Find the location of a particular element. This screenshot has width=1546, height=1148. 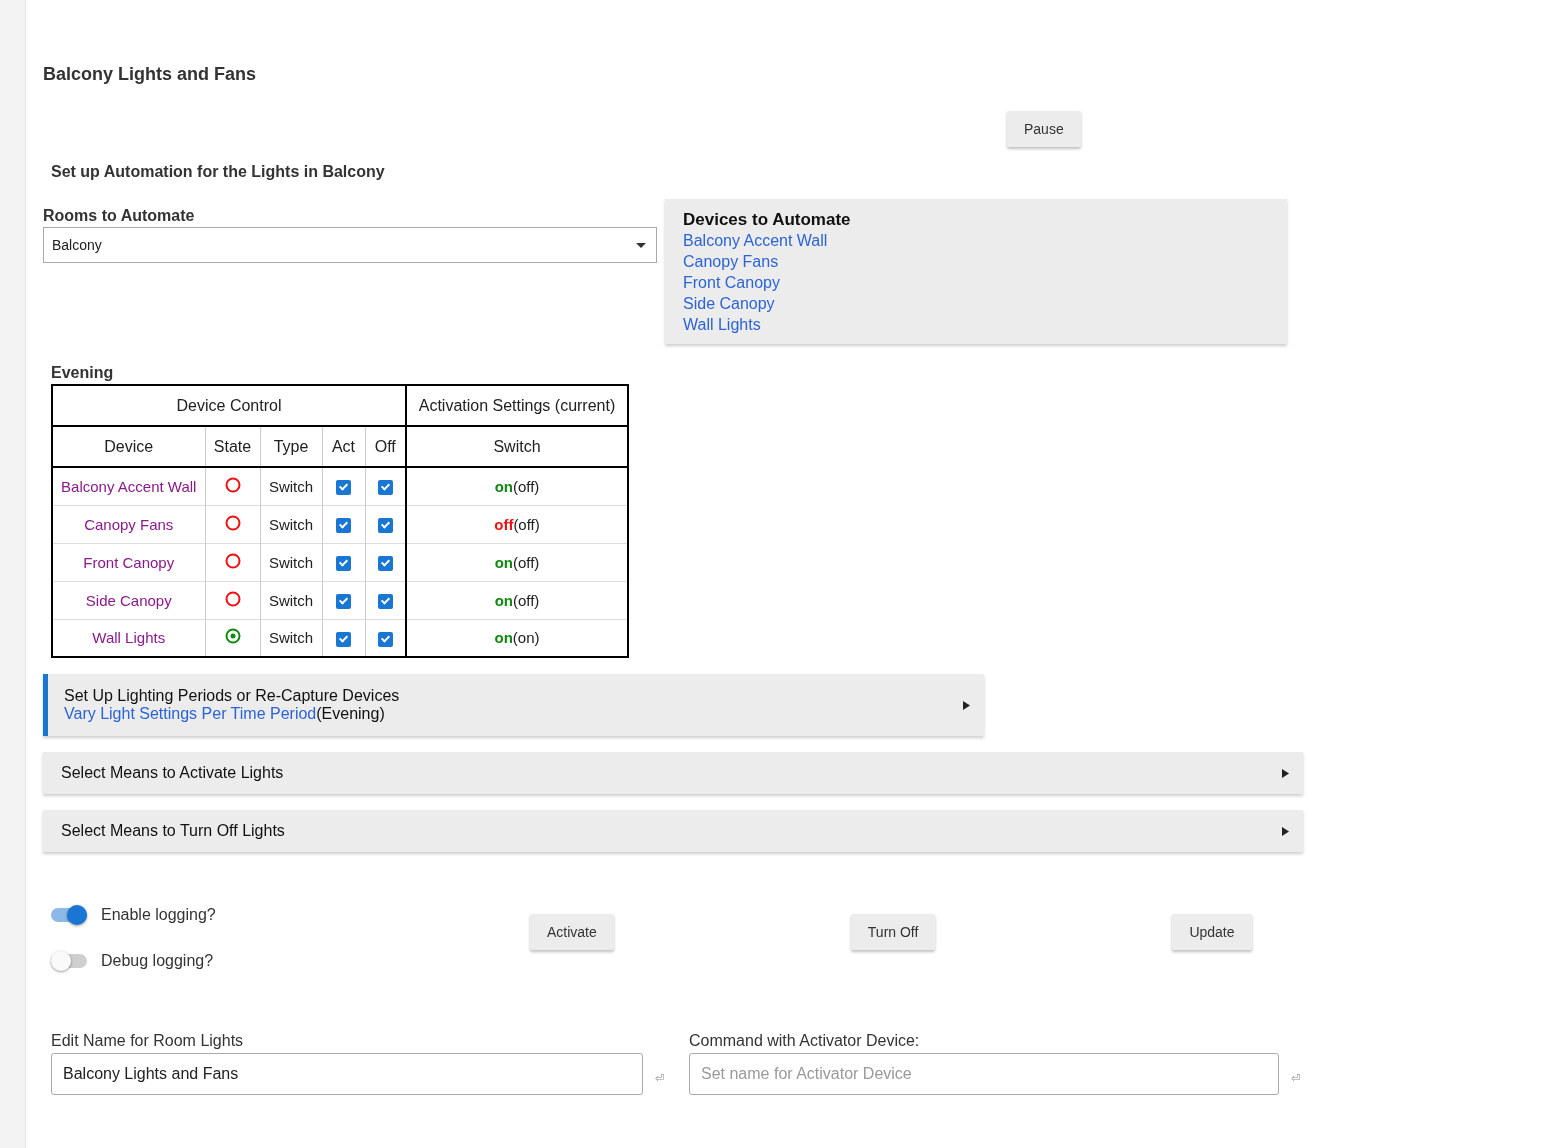

caret-icon is located at coordinates (641, 245).